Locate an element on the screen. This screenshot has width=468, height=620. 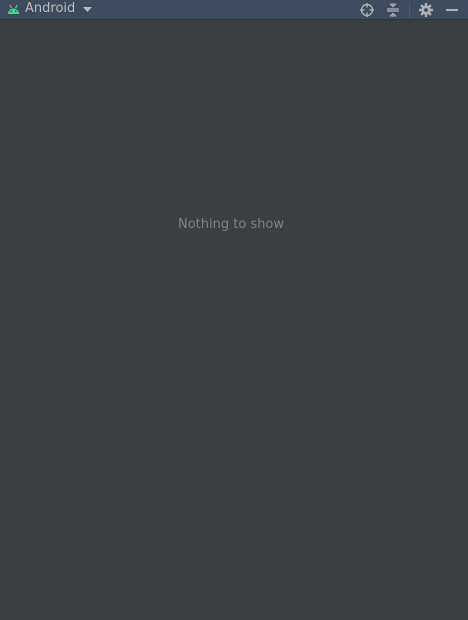
view-mode-selector: Android is located at coordinates (49, 10).